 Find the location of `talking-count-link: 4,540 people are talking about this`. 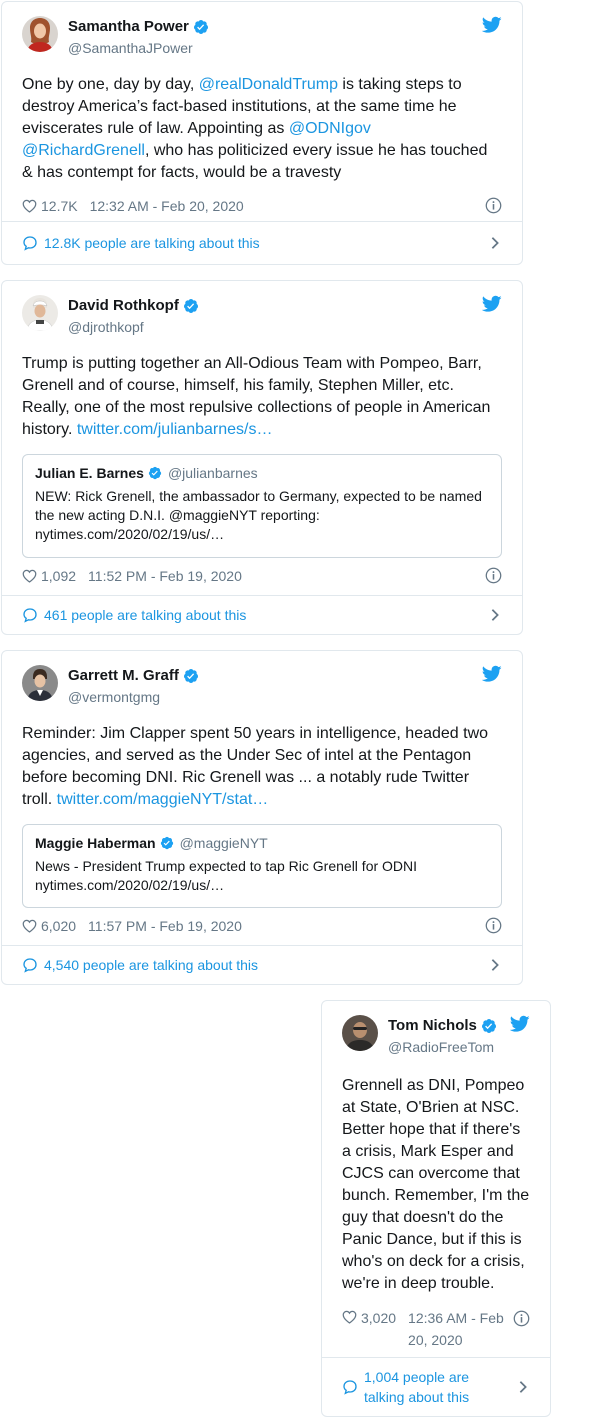

talking-count-link: 4,540 people are talking about this is located at coordinates (151, 965).